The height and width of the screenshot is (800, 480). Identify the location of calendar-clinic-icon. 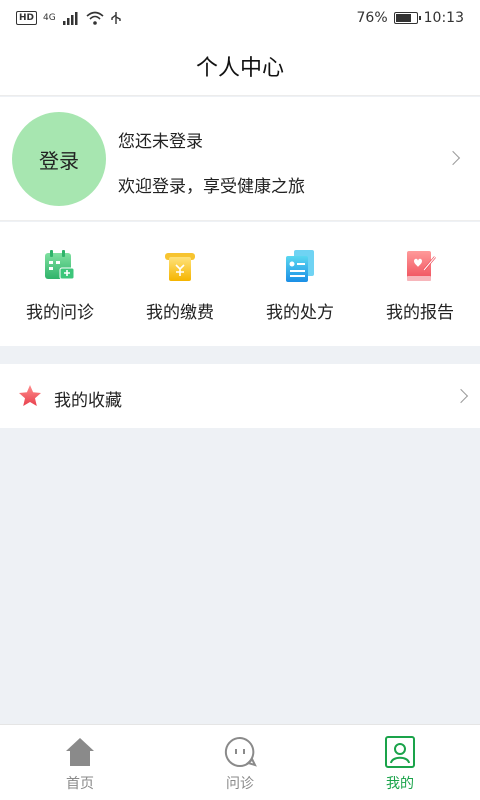
(60, 265).